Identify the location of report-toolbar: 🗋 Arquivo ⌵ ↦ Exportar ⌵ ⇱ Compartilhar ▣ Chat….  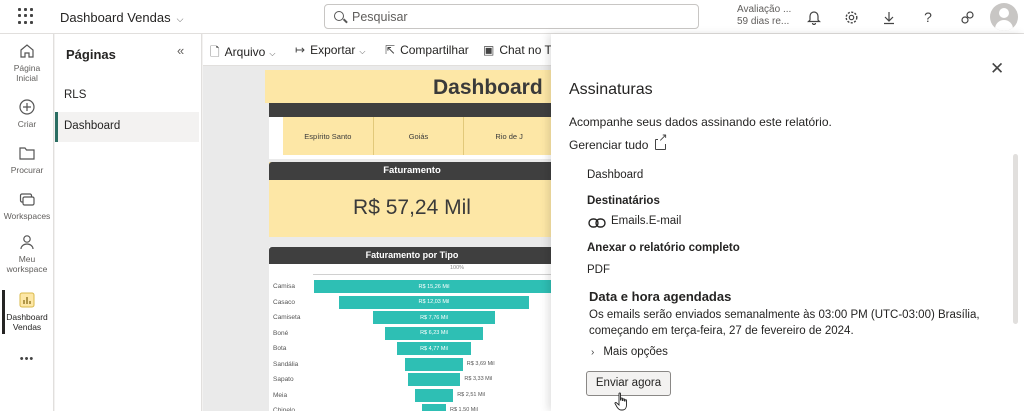
(380, 50).